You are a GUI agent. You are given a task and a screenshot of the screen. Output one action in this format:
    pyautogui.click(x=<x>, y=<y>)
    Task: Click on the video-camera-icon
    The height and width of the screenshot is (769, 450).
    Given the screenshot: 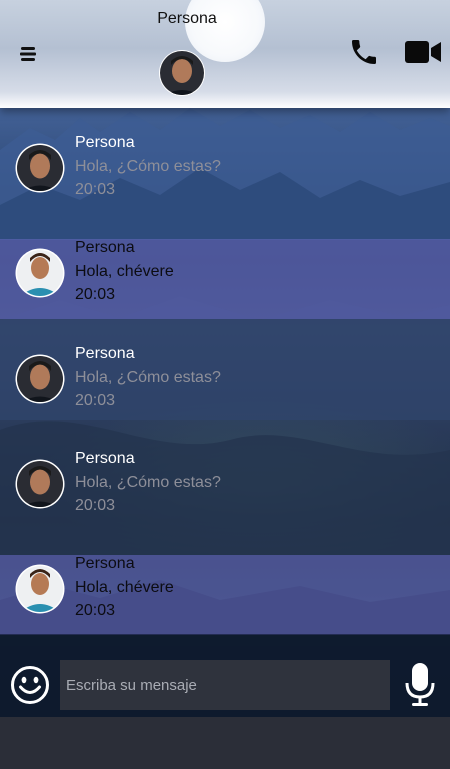 What is the action you would take?
    pyautogui.click(x=423, y=52)
    